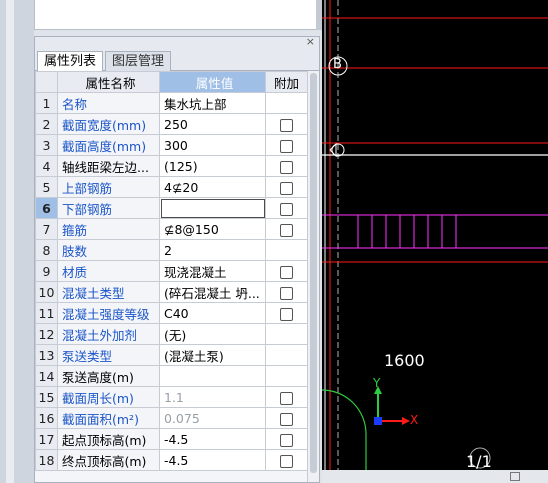 The image size is (548, 483). What do you see at coordinates (313, 273) in the screenshot?
I see `grid-scroll-thumb` at bounding box center [313, 273].